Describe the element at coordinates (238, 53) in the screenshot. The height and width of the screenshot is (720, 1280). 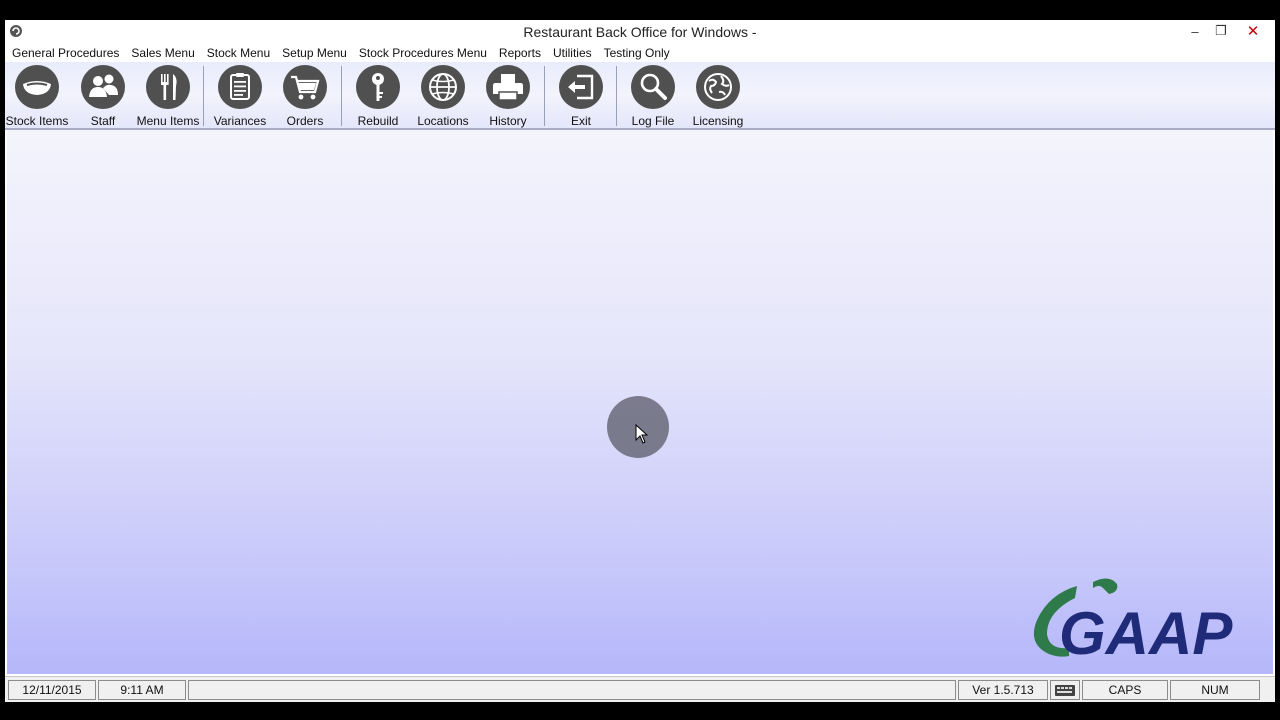
I see `menu-stock-menu: Stock Menu` at that location.